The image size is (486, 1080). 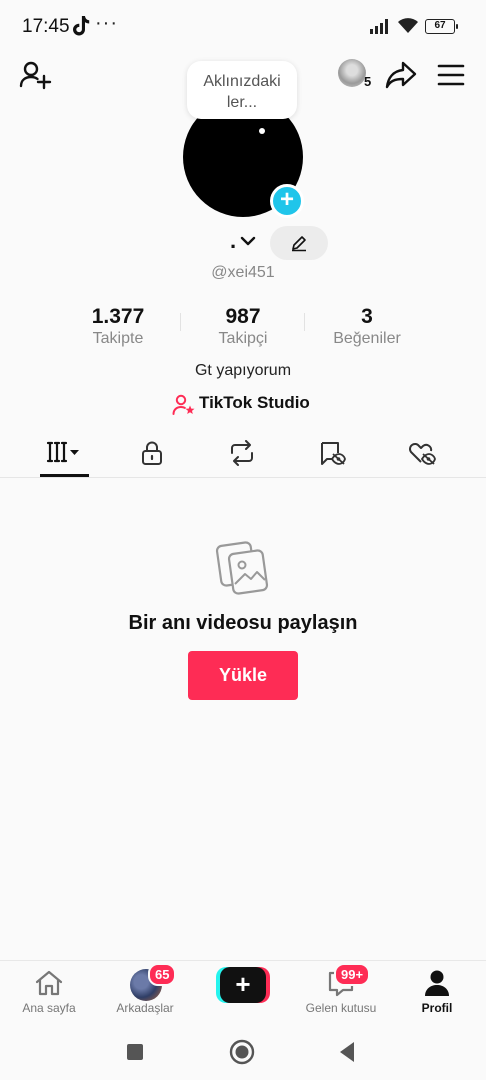 I want to click on stat-label: Takipte, so click(x=118, y=338).